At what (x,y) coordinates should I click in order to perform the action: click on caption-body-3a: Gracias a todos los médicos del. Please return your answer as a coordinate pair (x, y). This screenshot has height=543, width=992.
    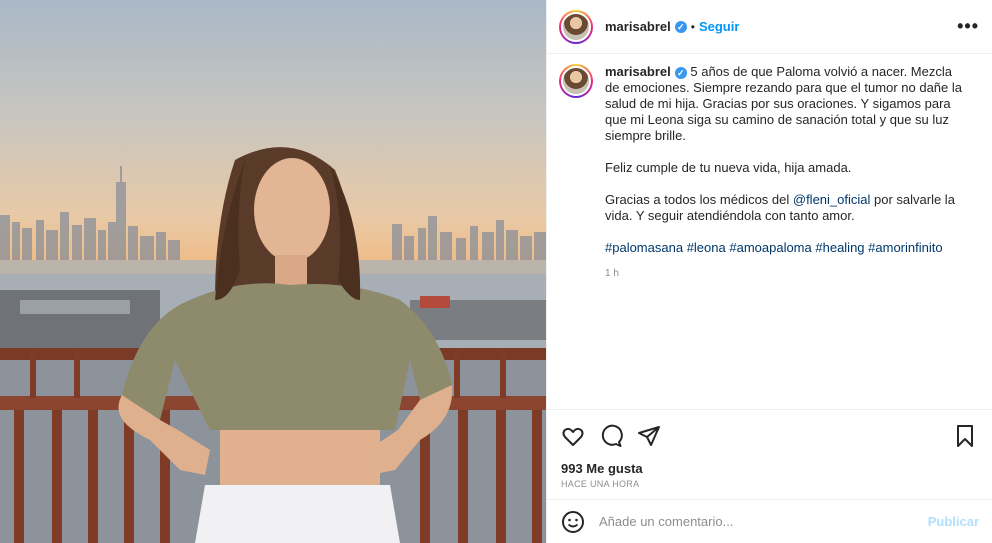
    Looking at the image, I should click on (699, 199).